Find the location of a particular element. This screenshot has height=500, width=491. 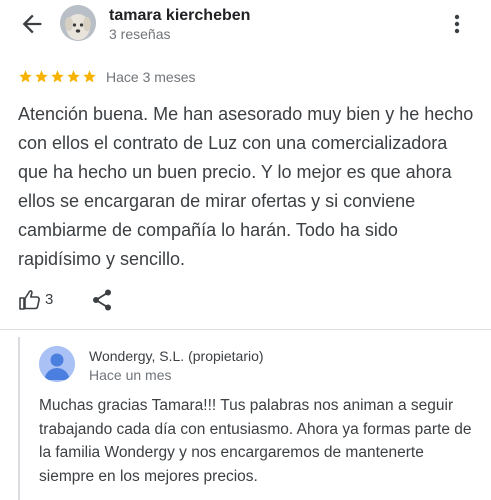

thumb-up-icon is located at coordinates (30, 300).